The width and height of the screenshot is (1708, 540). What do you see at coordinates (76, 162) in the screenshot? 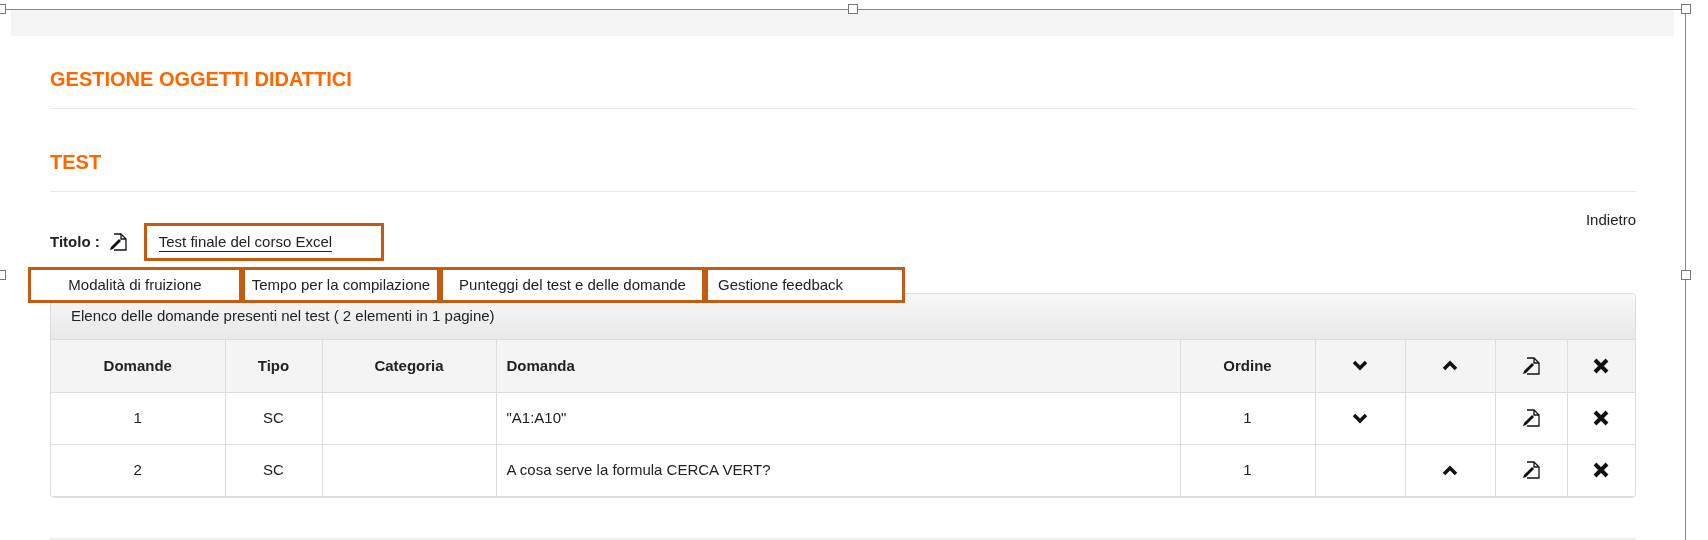
I see `section-title: TEST` at bounding box center [76, 162].